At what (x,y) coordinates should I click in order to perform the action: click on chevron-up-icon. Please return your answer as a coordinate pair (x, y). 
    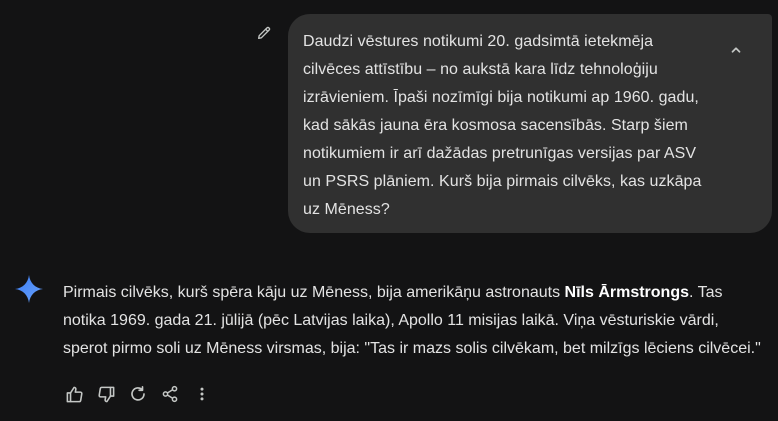
    Looking at the image, I should click on (736, 50).